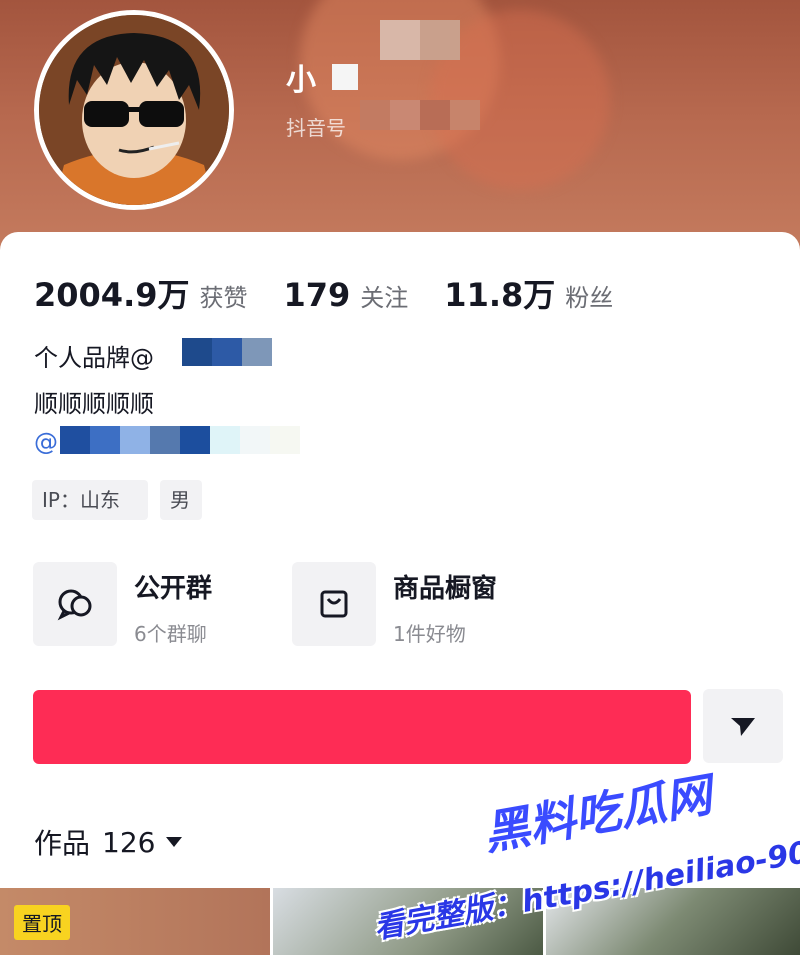 The width and height of the screenshot is (800, 955). I want to click on shop-window-count: 1件好物, so click(429, 634).